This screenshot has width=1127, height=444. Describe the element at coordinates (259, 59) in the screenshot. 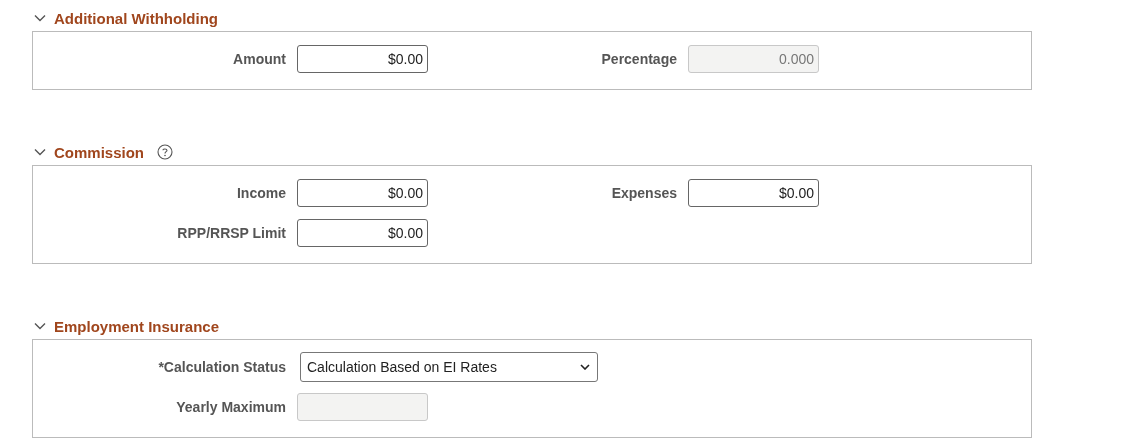

I see `field-label: Amount` at that location.